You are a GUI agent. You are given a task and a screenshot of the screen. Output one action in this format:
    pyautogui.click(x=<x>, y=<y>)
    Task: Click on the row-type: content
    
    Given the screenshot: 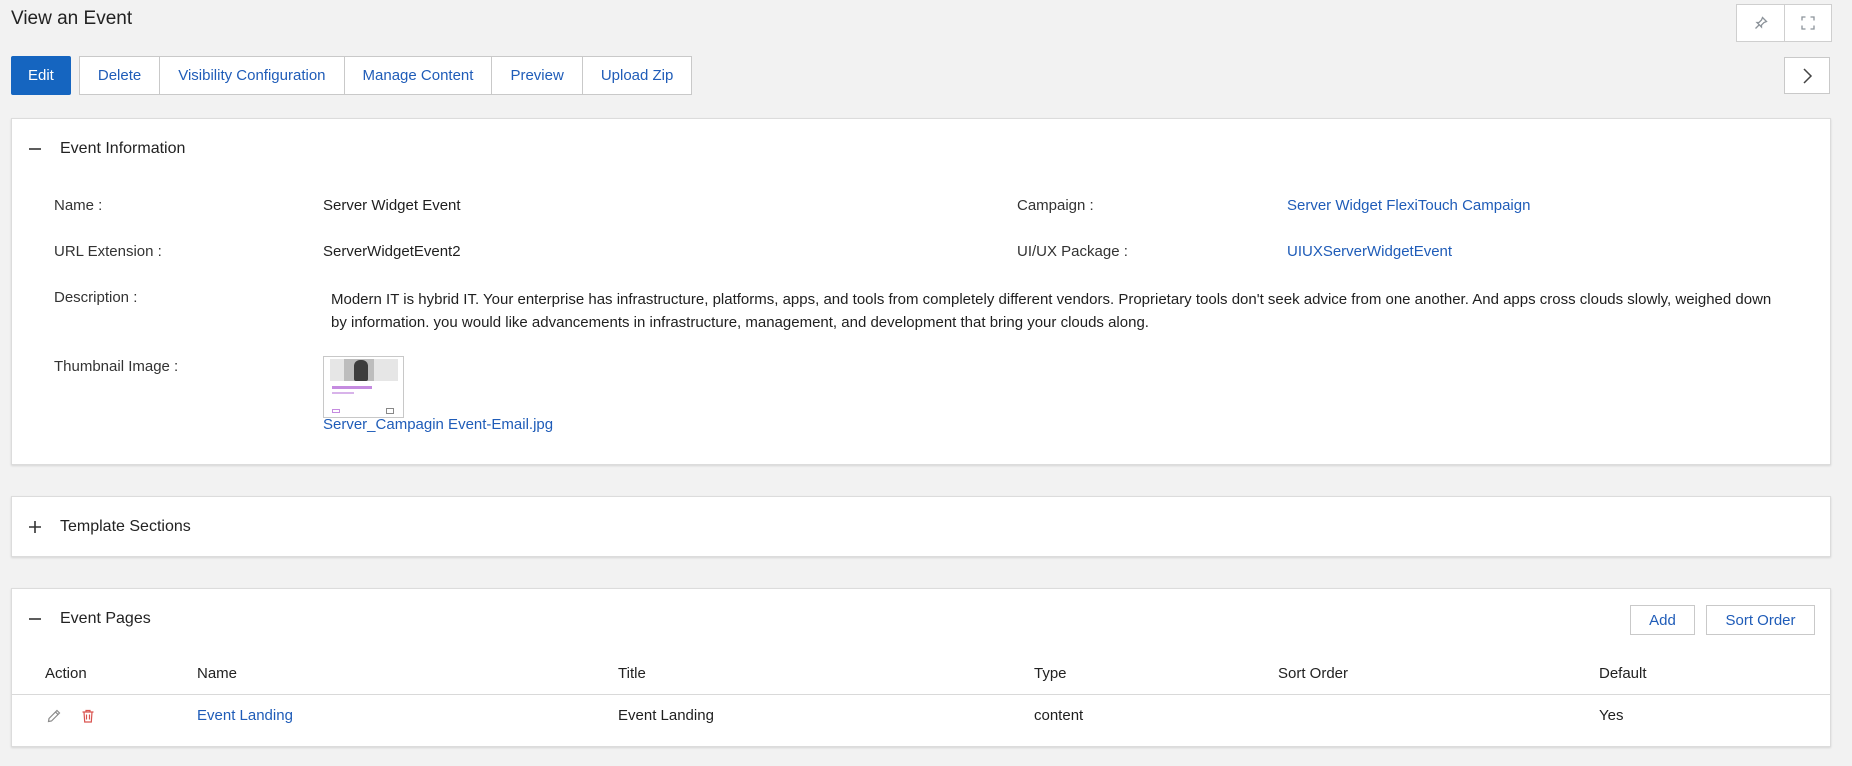 What is the action you would take?
    pyautogui.click(x=1059, y=715)
    